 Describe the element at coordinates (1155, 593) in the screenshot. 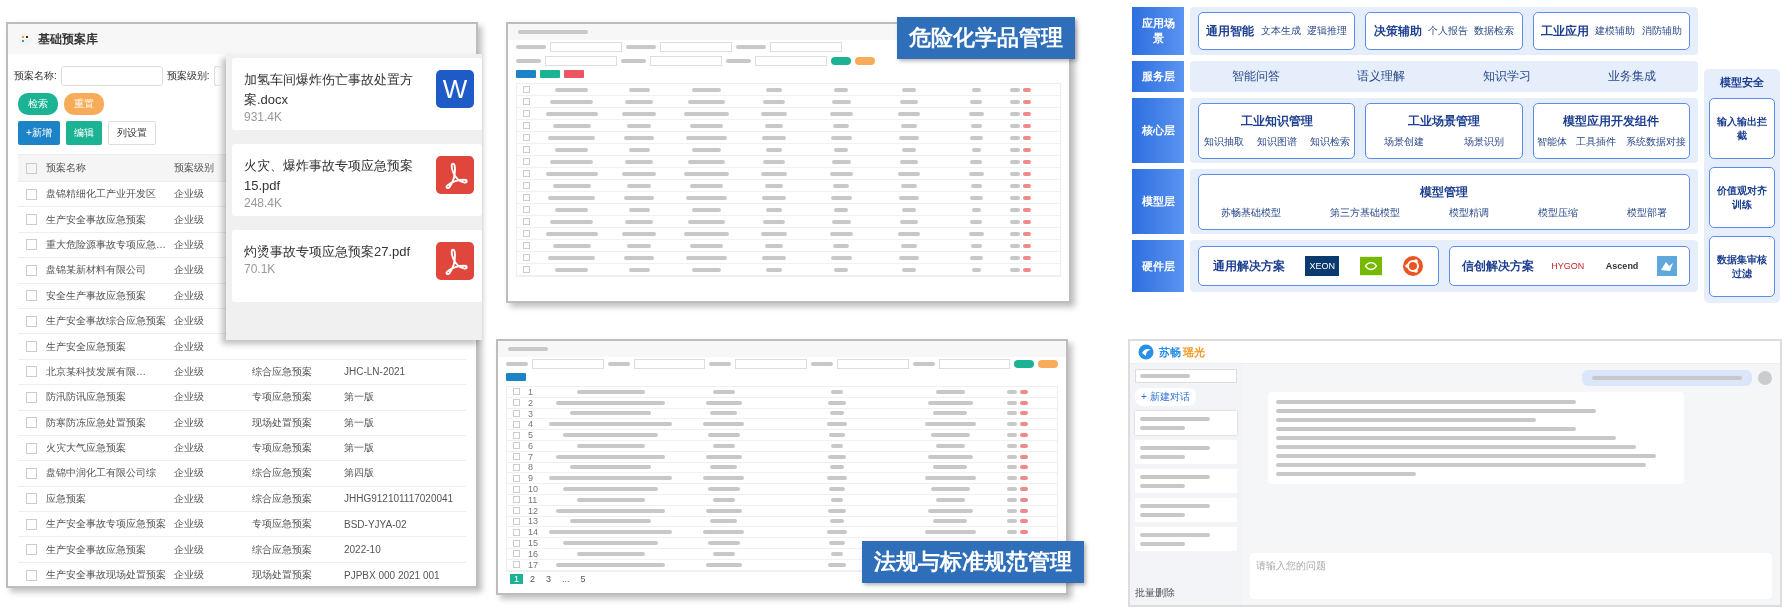

I see `batch-delete-link: 批量删除` at that location.